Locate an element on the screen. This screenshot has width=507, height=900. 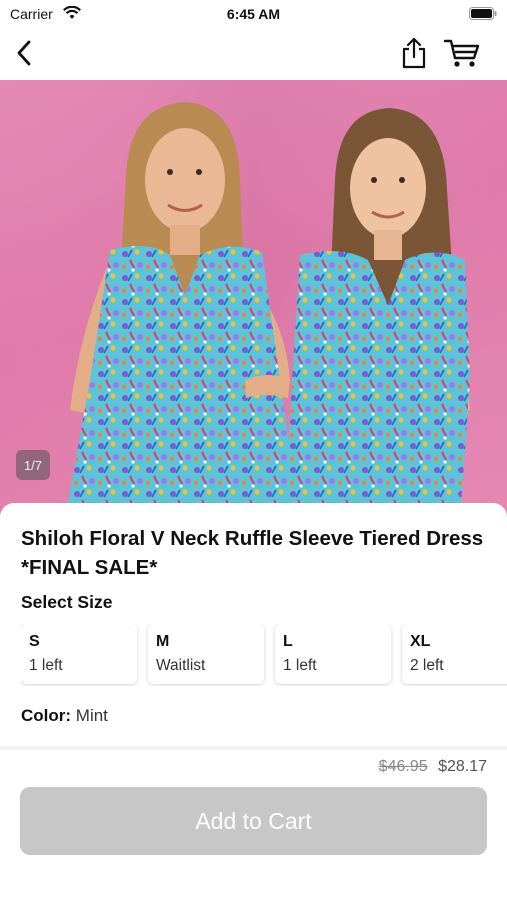
size-option-m: M Waitlist is located at coordinates (206, 654).